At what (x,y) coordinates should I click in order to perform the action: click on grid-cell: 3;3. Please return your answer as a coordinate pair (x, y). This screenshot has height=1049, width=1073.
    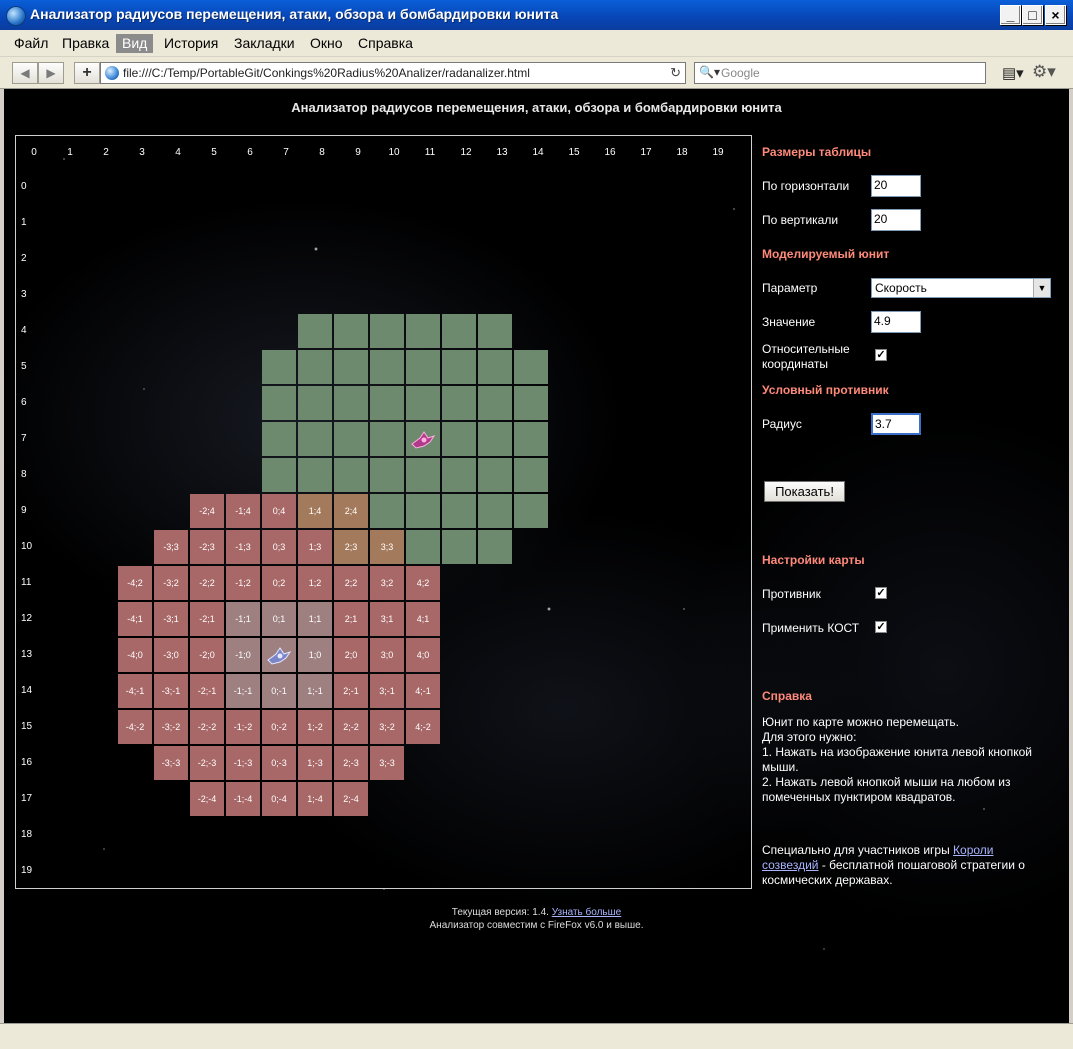
    Looking at the image, I should click on (387, 547).